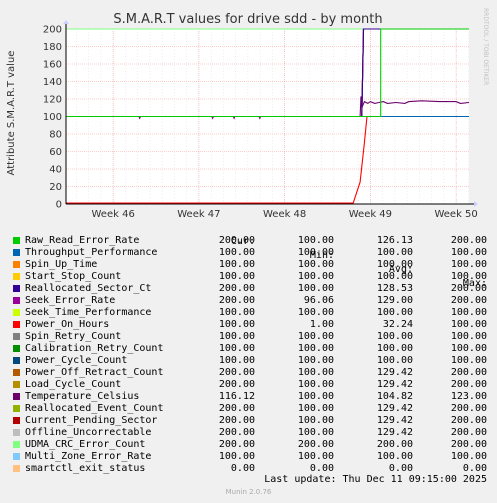 The image size is (497, 503). What do you see at coordinates (88, 312) in the screenshot?
I see `legend-series-name: Seek_Time_Performance` at bounding box center [88, 312].